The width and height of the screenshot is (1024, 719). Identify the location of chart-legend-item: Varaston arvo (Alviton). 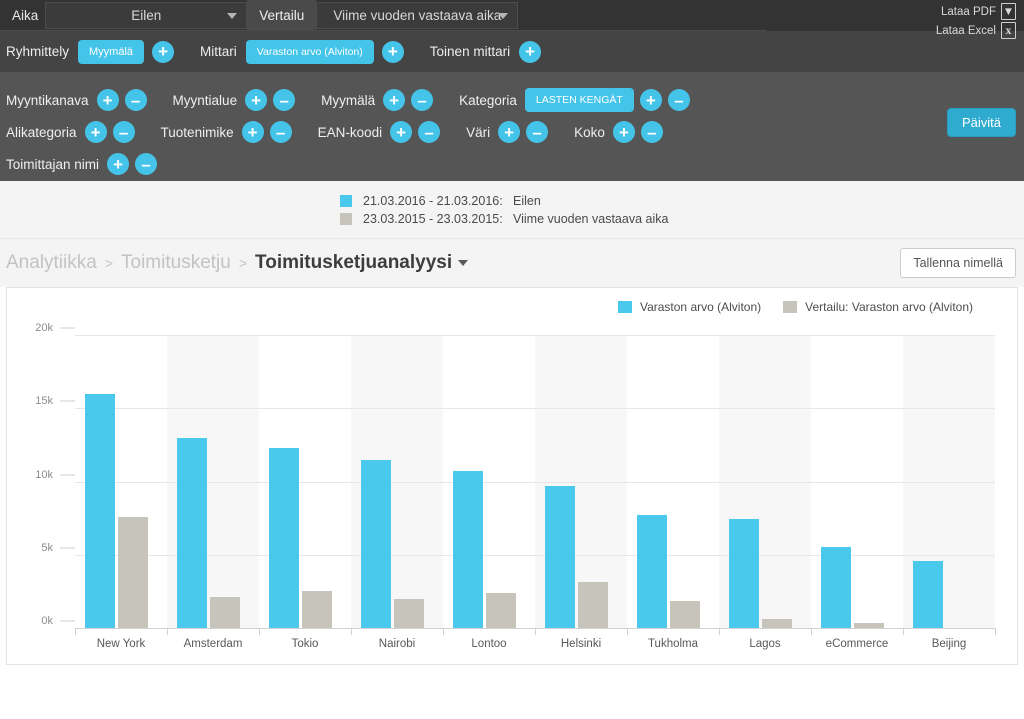
(689, 307).